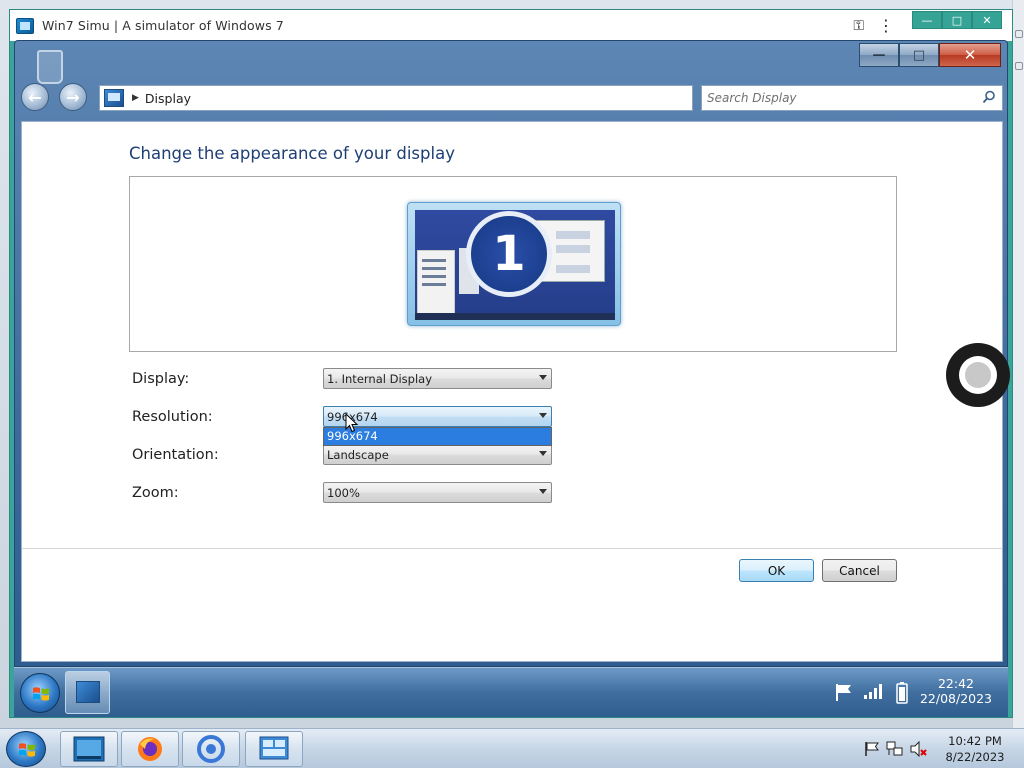 The width and height of the screenshot is (1024, 768). Describe the element at coordinates (172, 417) in the screenshot. I see `resolution-label: Resolution:` at that location.